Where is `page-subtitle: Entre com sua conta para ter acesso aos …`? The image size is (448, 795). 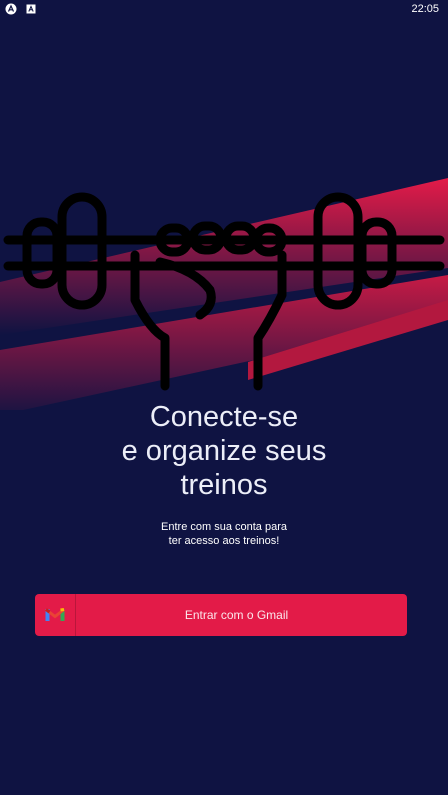
page-subtitle: Entre com sua conta para ter acesso aos … is located at coordinates (224, 534).